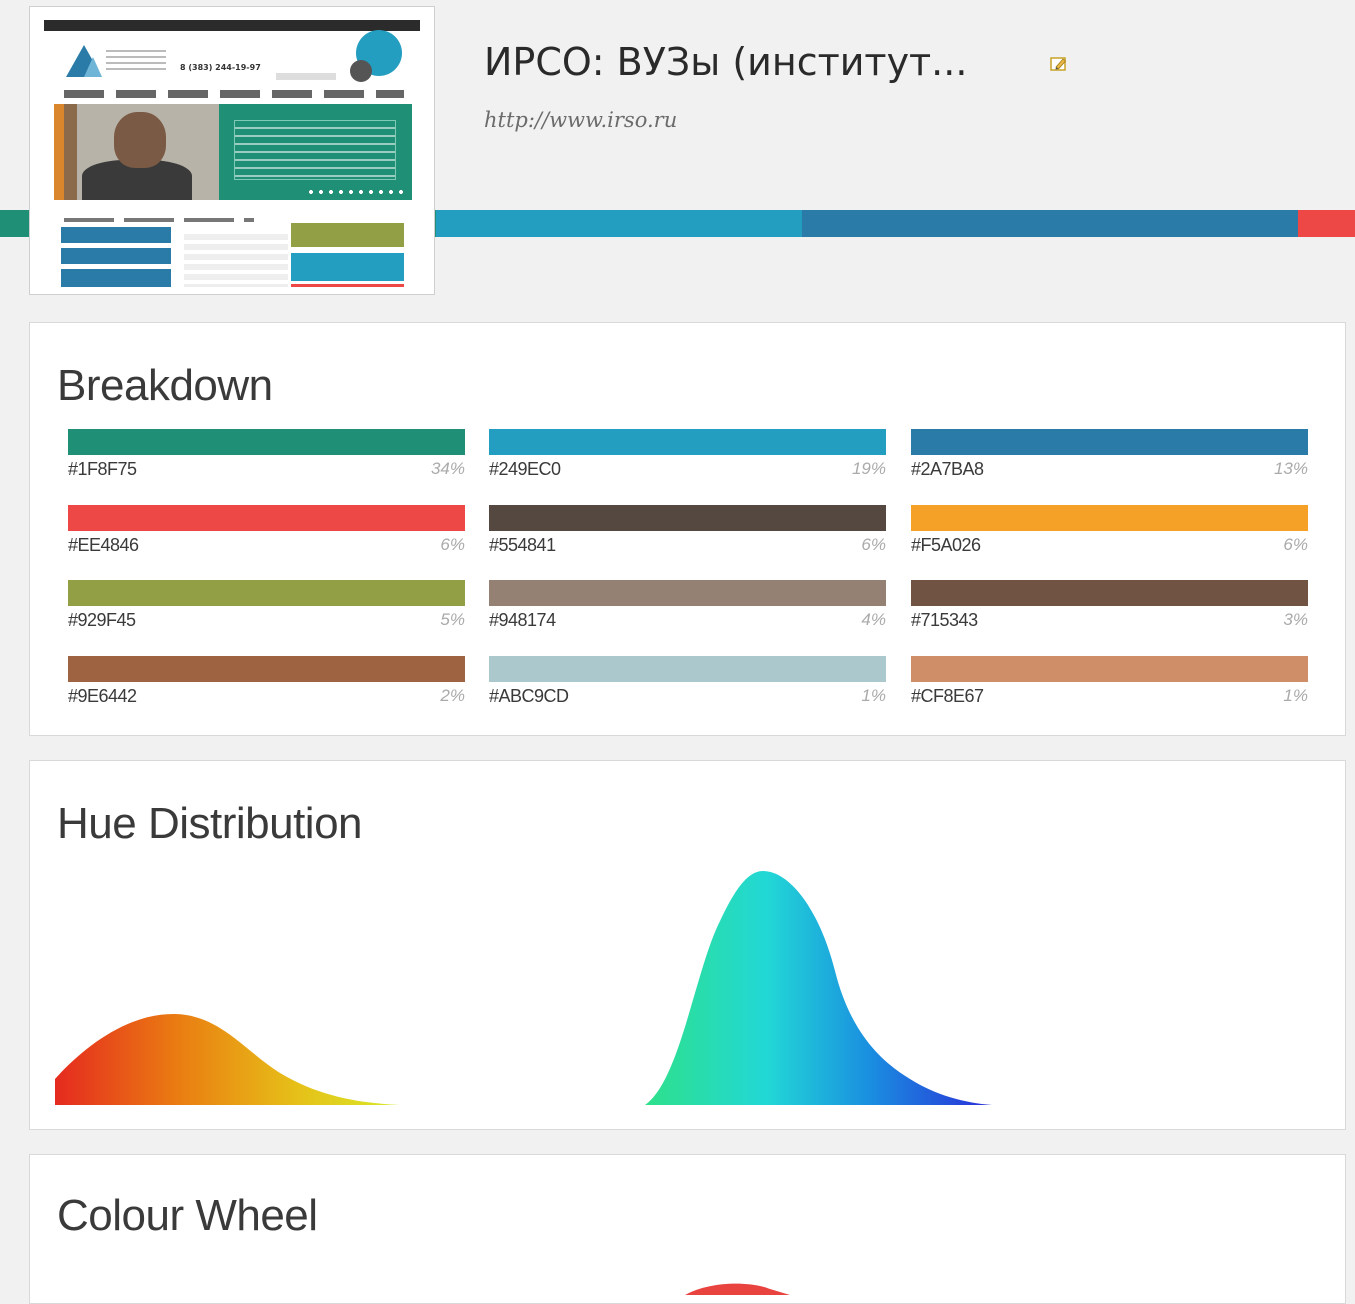 This screenshot has height=1304, width=1355. Describe the element at coordinates (452, 619) in the screenshot. I see `swatch-percent: 5%` at that location.